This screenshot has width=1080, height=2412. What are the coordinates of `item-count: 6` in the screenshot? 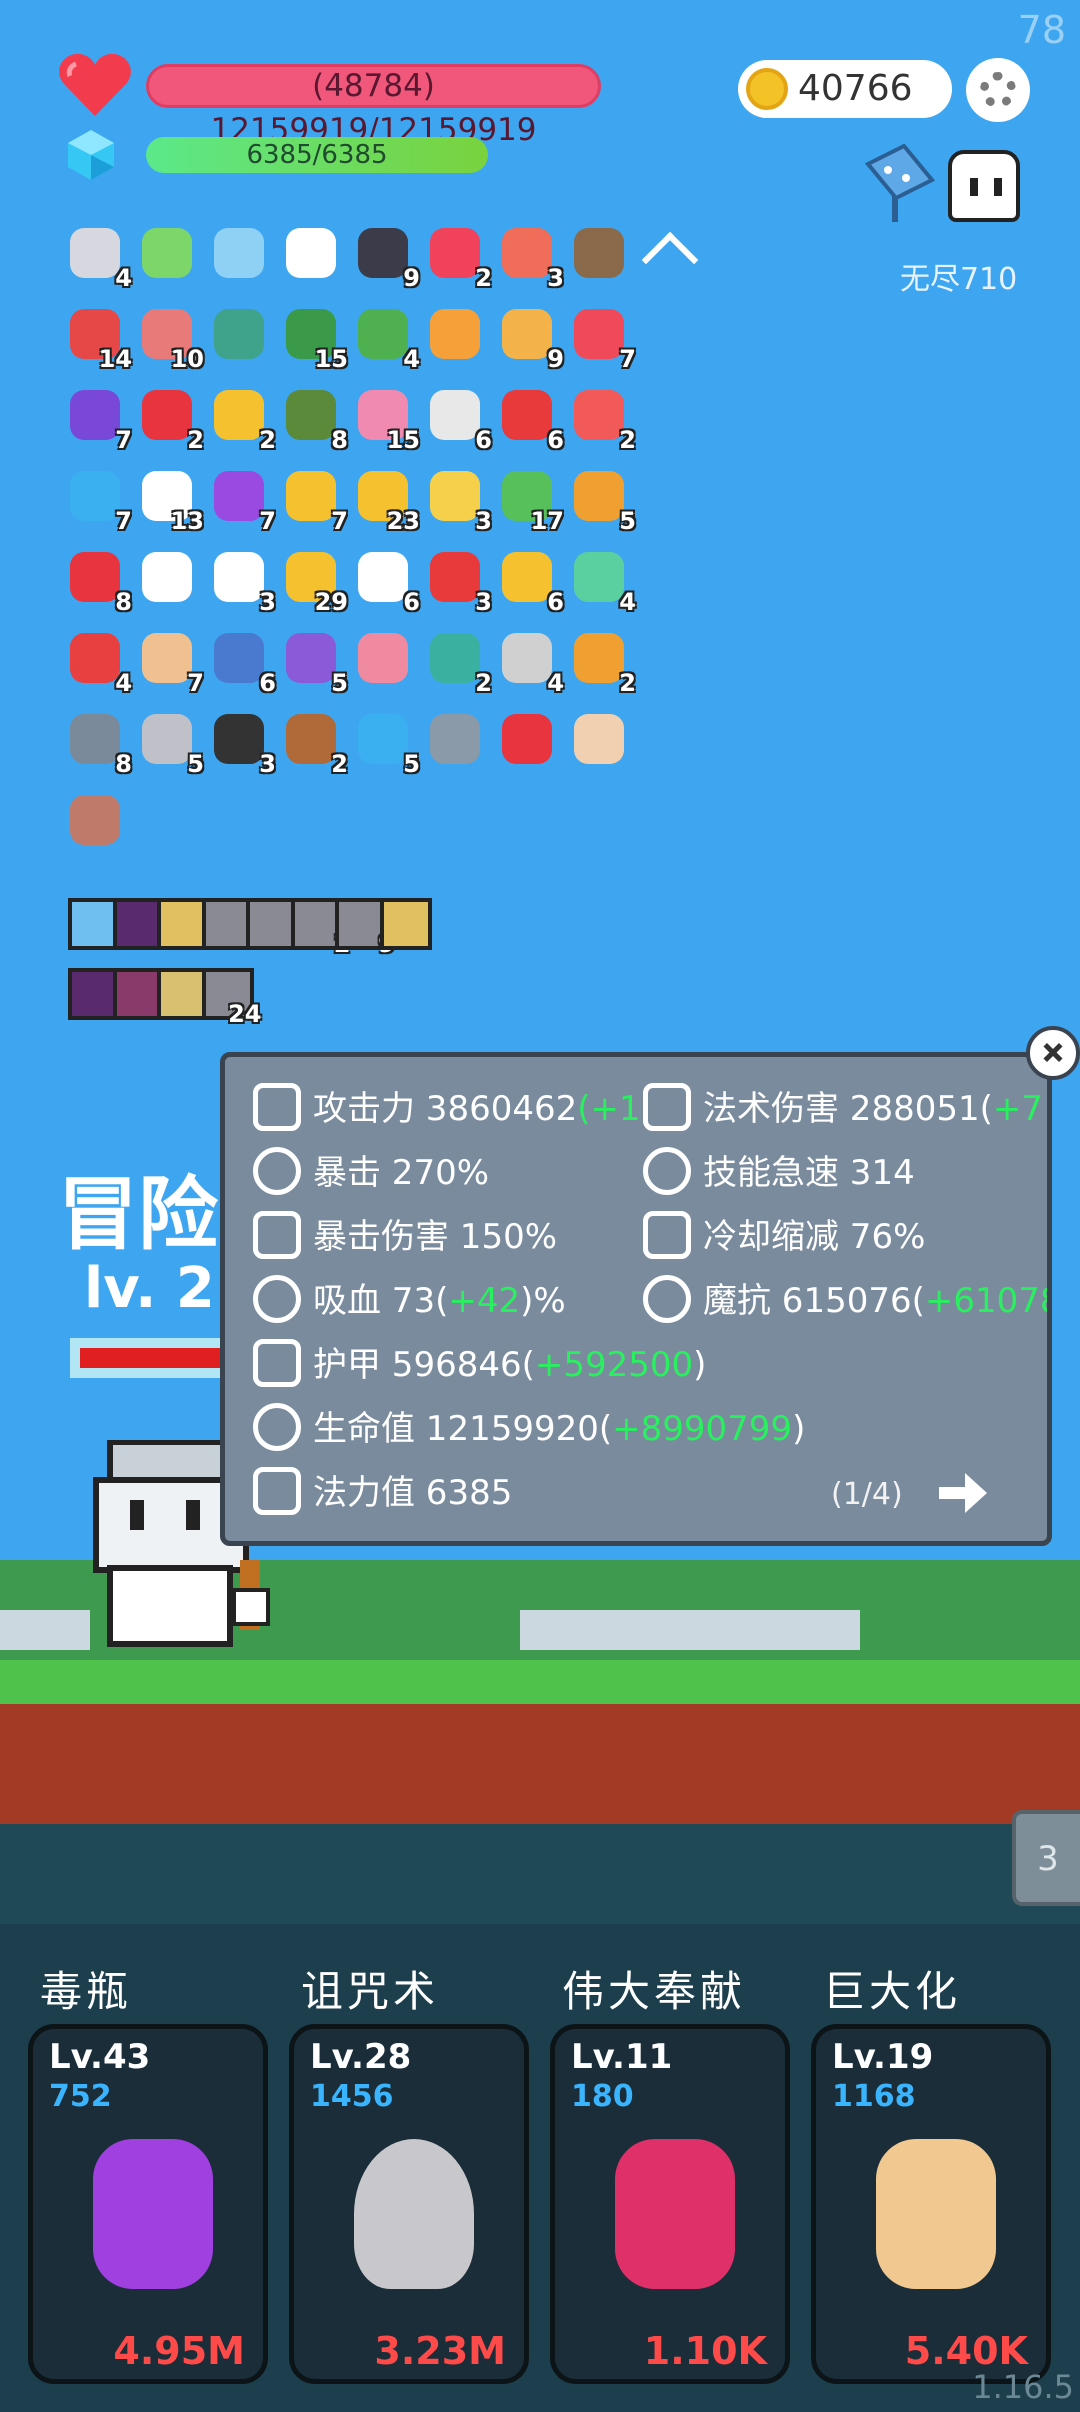 It's located at (411, 602).